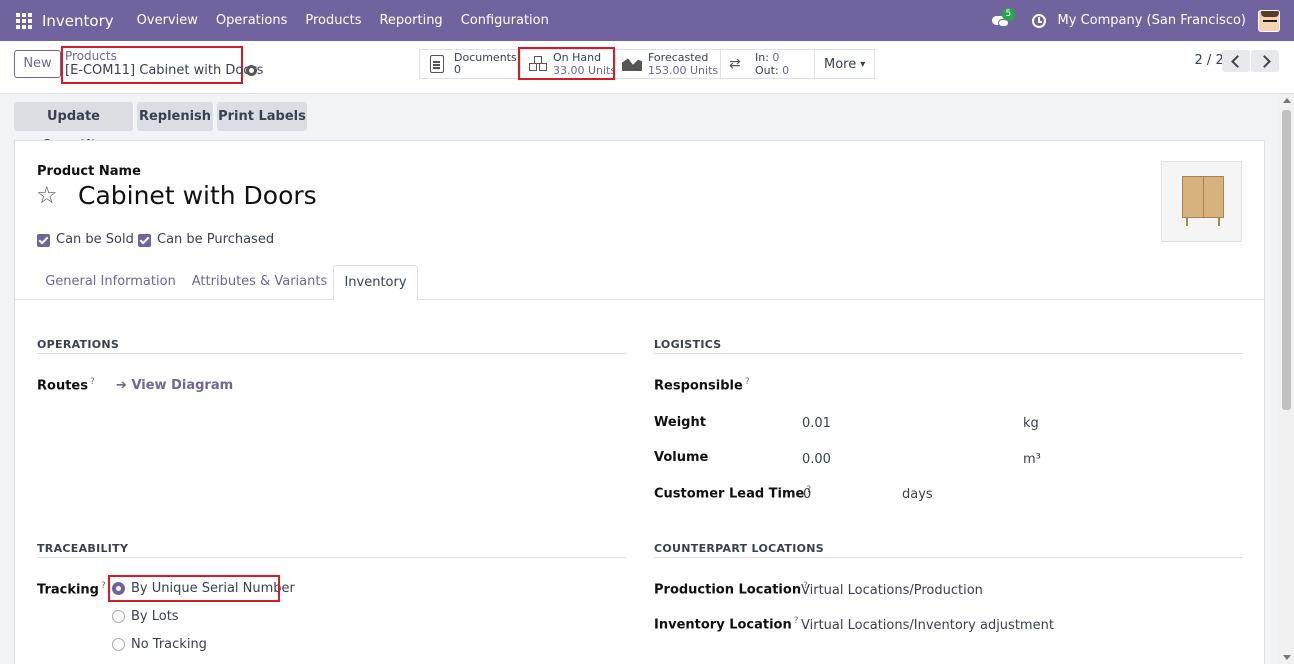 This screenshot has height=664, width=1294. Describe the element at coordinates (840, 64) in the screenshot. I see `more-label: More` at that location.